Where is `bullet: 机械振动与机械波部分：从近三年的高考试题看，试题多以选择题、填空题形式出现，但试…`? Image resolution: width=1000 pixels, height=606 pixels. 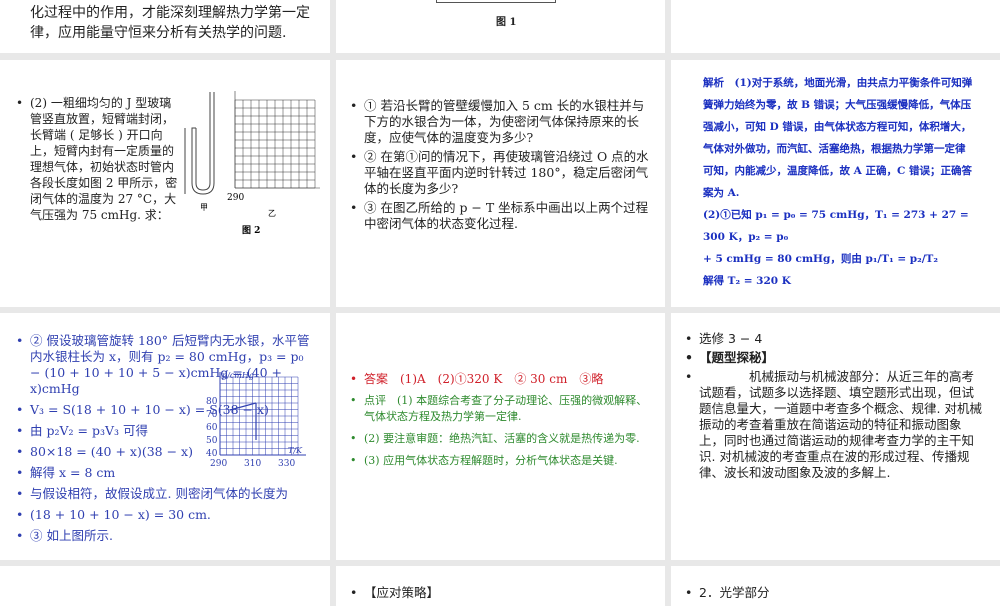 bullet: 机械振动与机械波部分：从近三年的高考试题看，试题多以选择题、填空题形式出现，但试… is located at coordinates (835, 425).